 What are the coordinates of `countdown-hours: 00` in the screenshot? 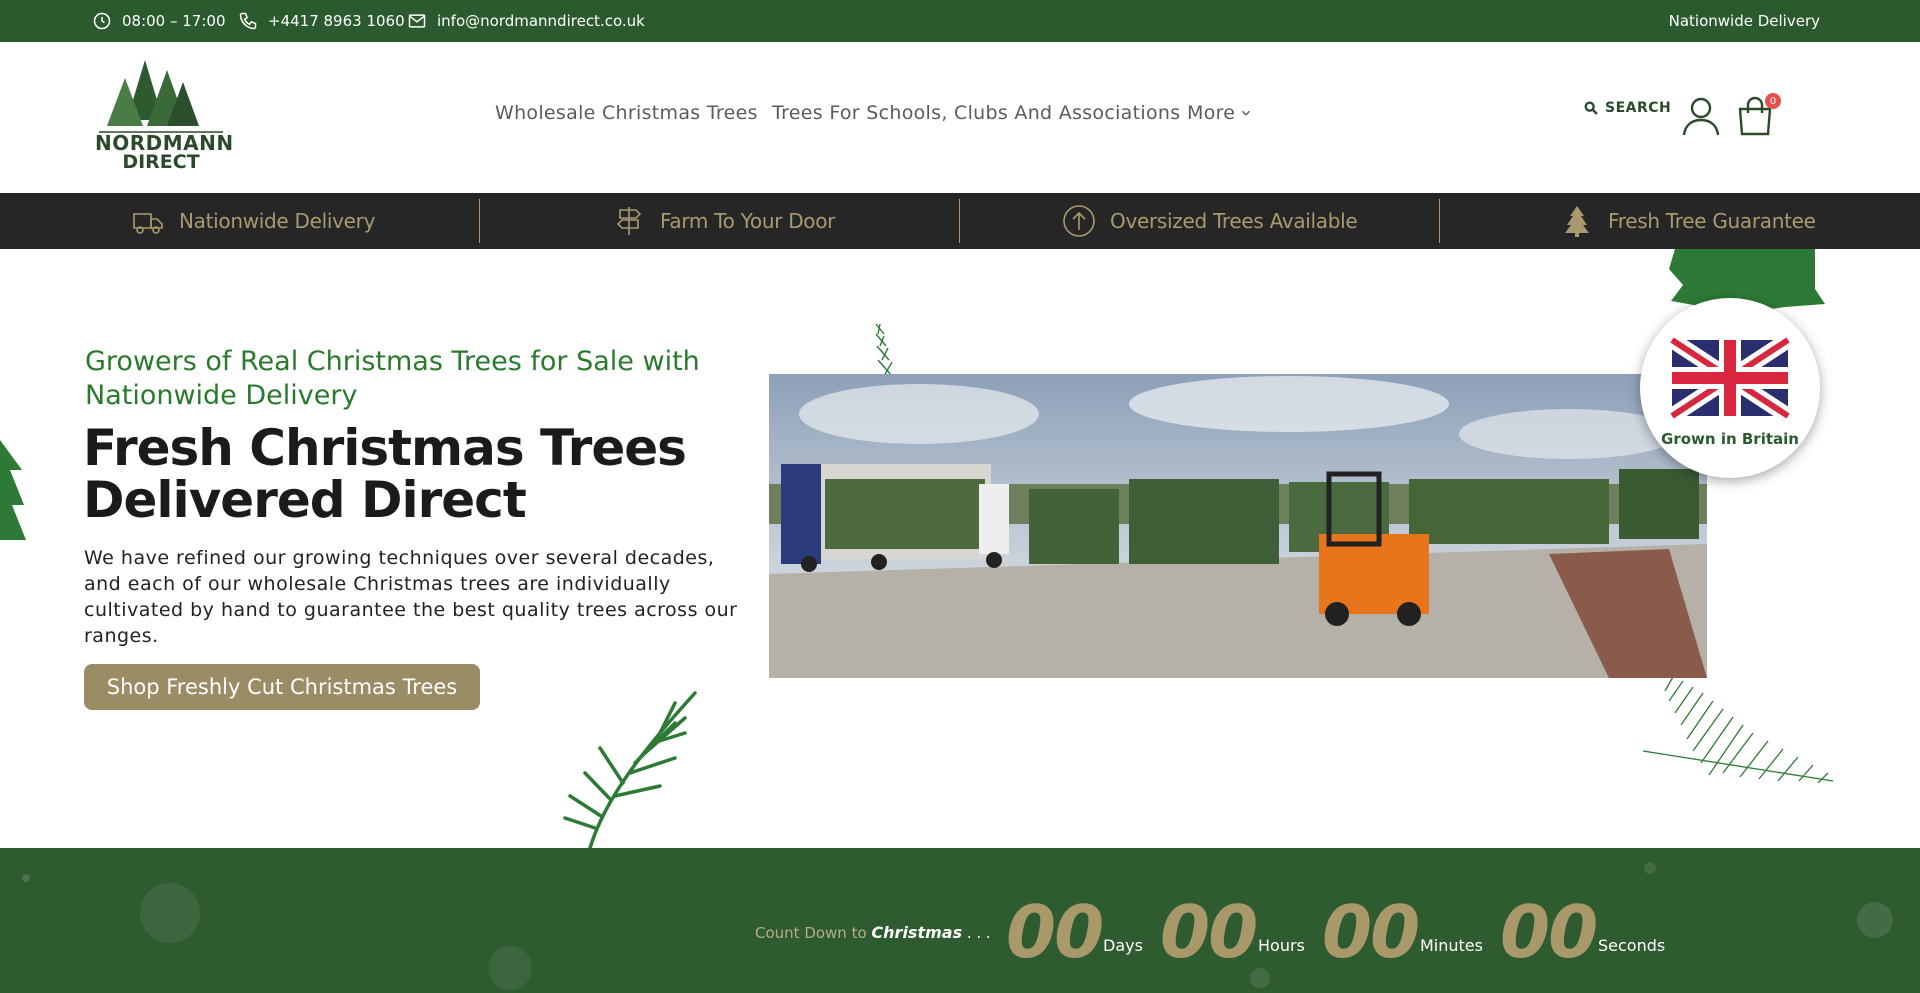 It's located at (1209, 932).